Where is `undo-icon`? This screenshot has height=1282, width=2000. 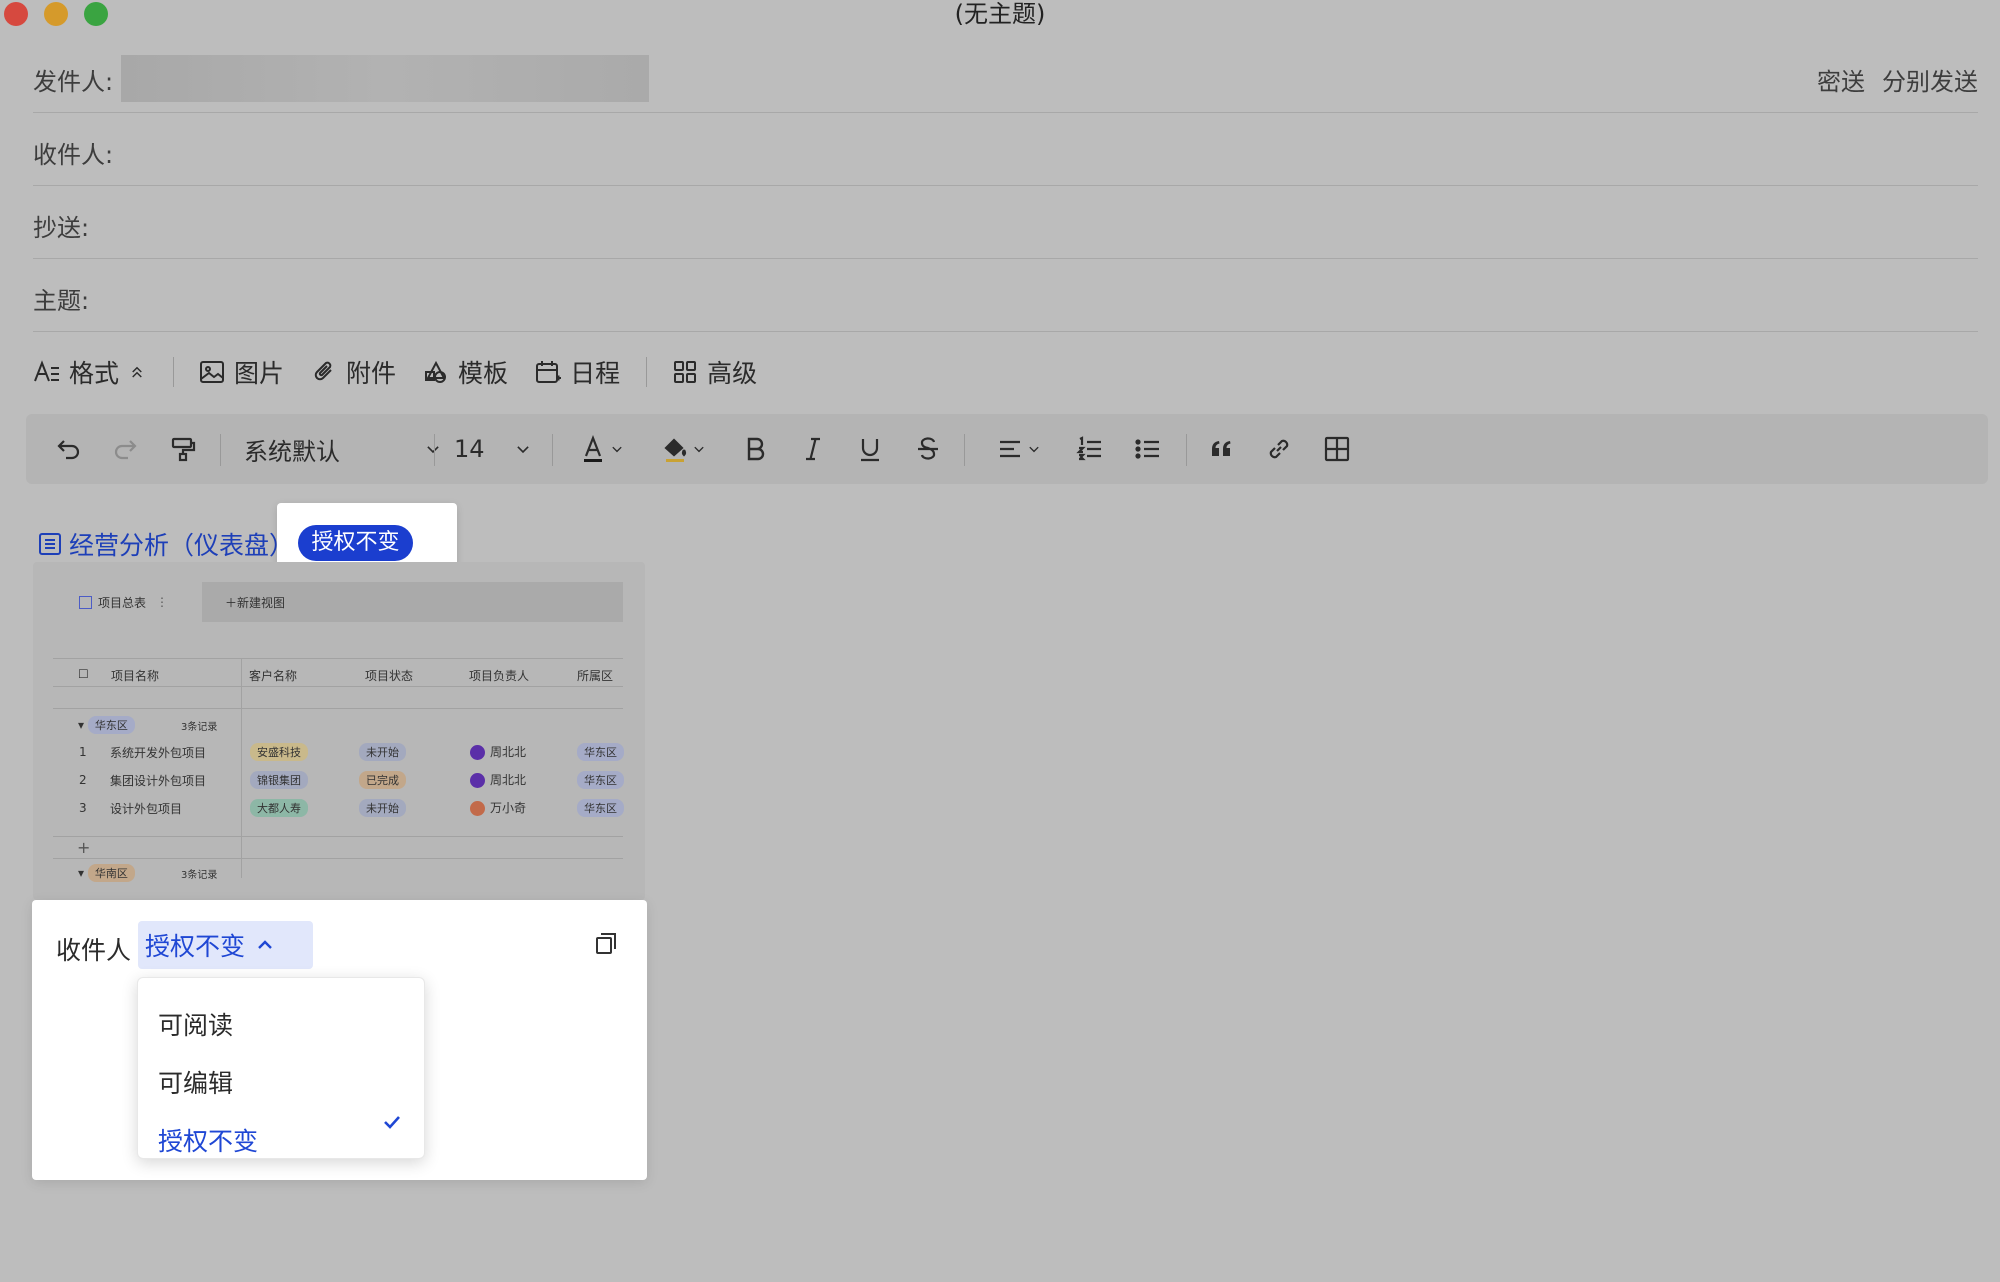
undo-icon is located at coordinates (68, 450).